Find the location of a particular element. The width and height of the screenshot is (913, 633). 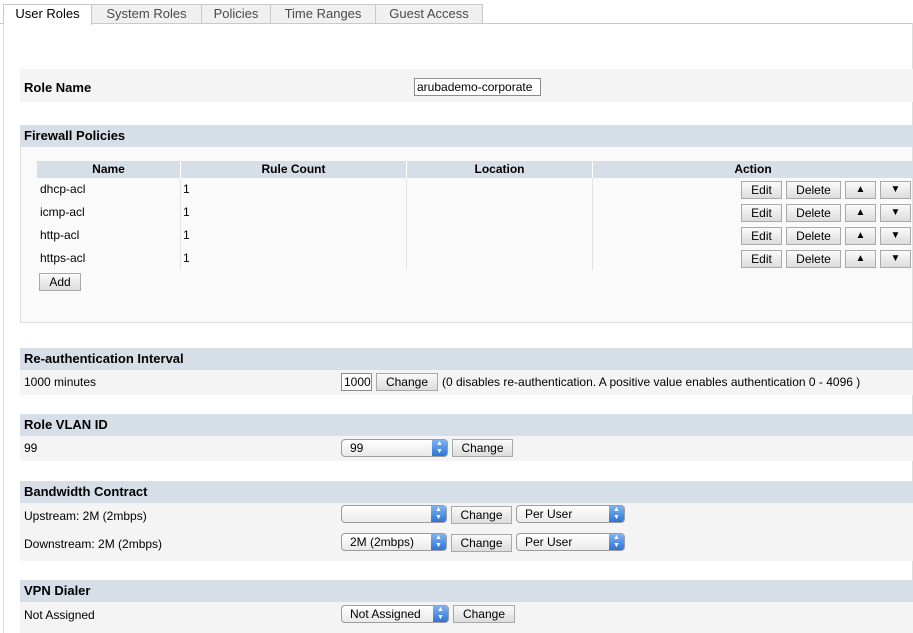

vlan-select-value: 99 is located at coordinates (357, 448).